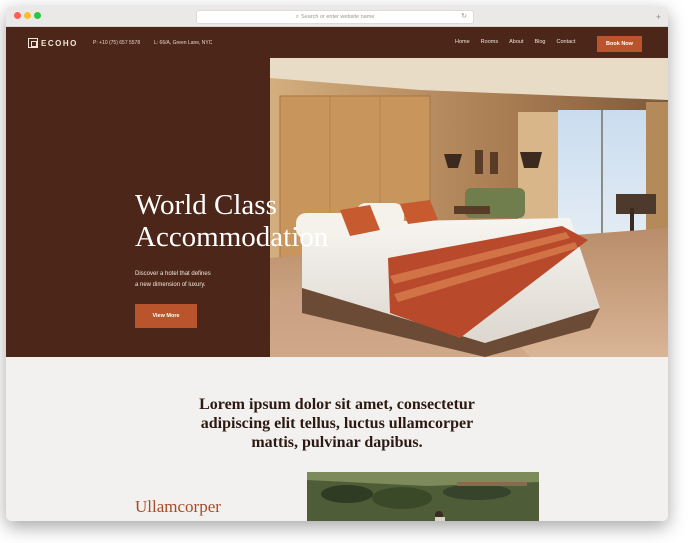  I want to click on hero-subtitle-line1: Discover a hotel that defines, so click(173, 274).